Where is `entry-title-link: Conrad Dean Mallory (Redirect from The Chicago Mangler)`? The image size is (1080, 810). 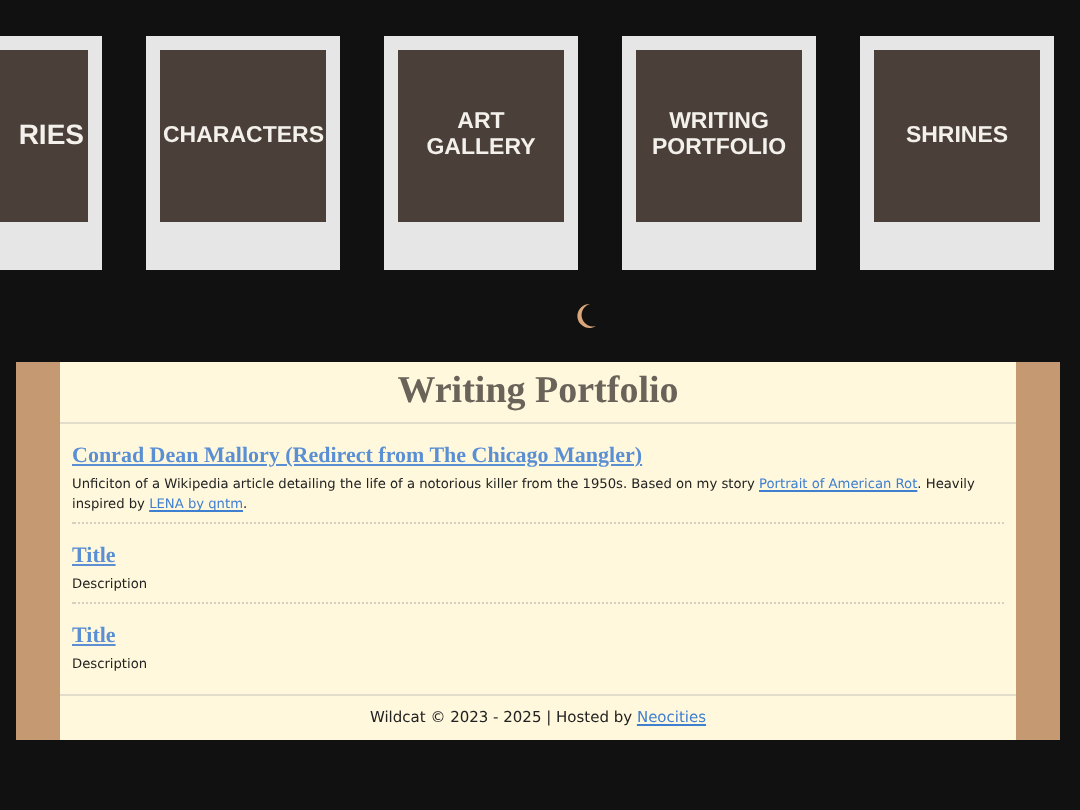
entry-title-link: Conrad Dean Mallory (Redirect from The Chicago Mangler) is located at coordinates (357, 456).